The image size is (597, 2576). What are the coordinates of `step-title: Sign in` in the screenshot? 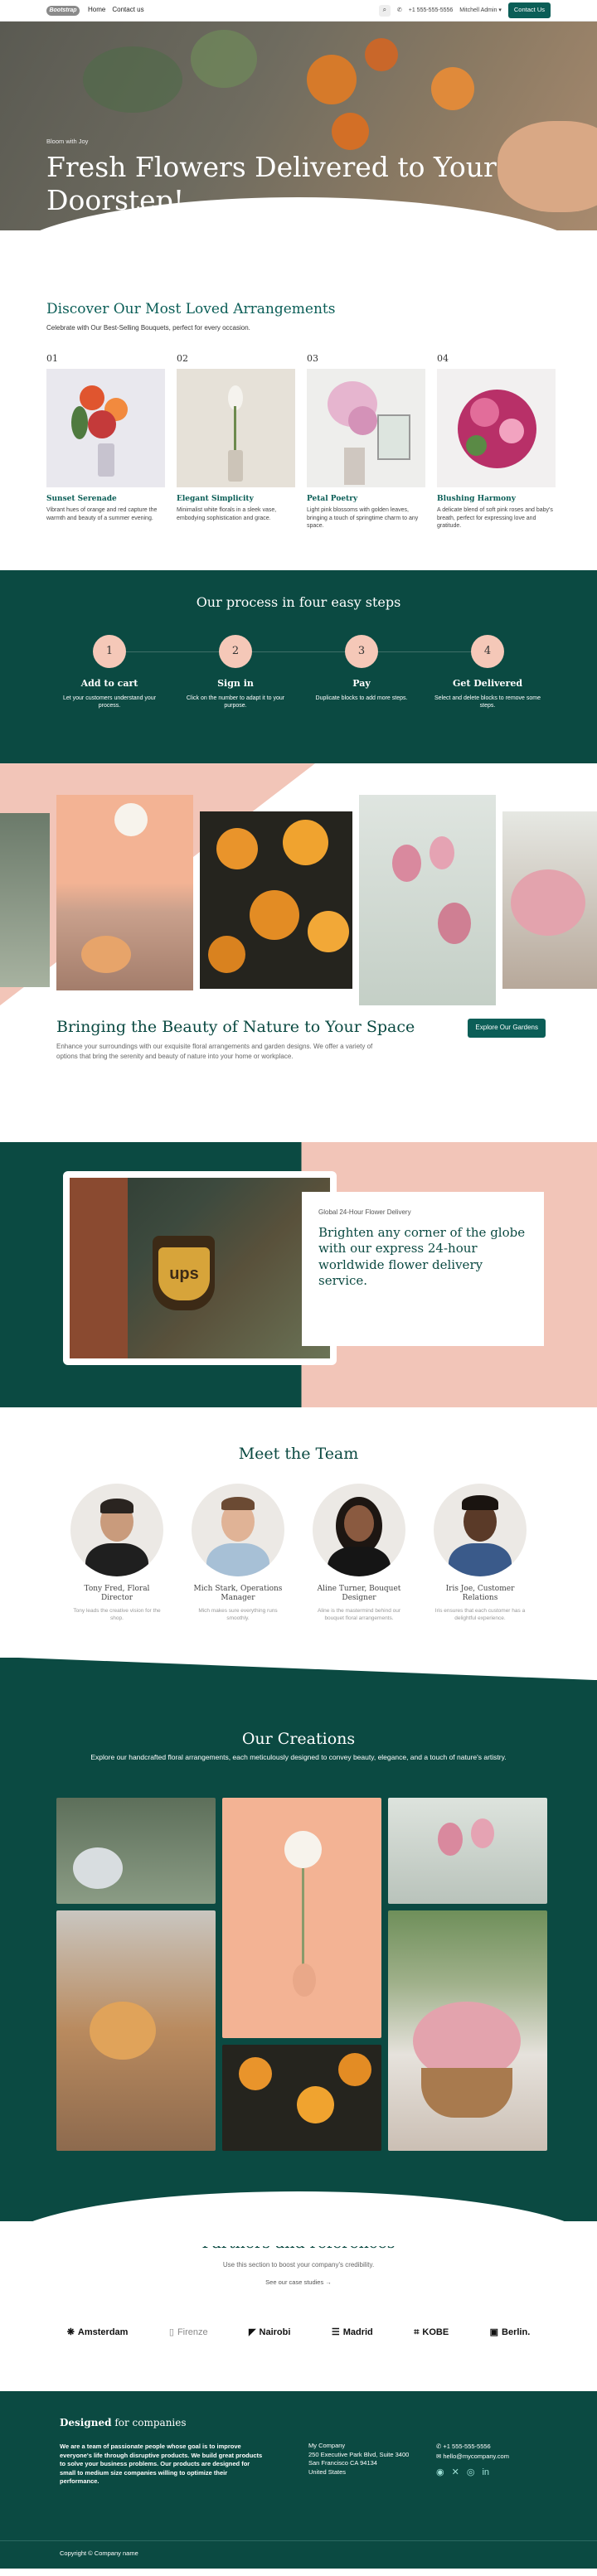 It's located at (235, 684).